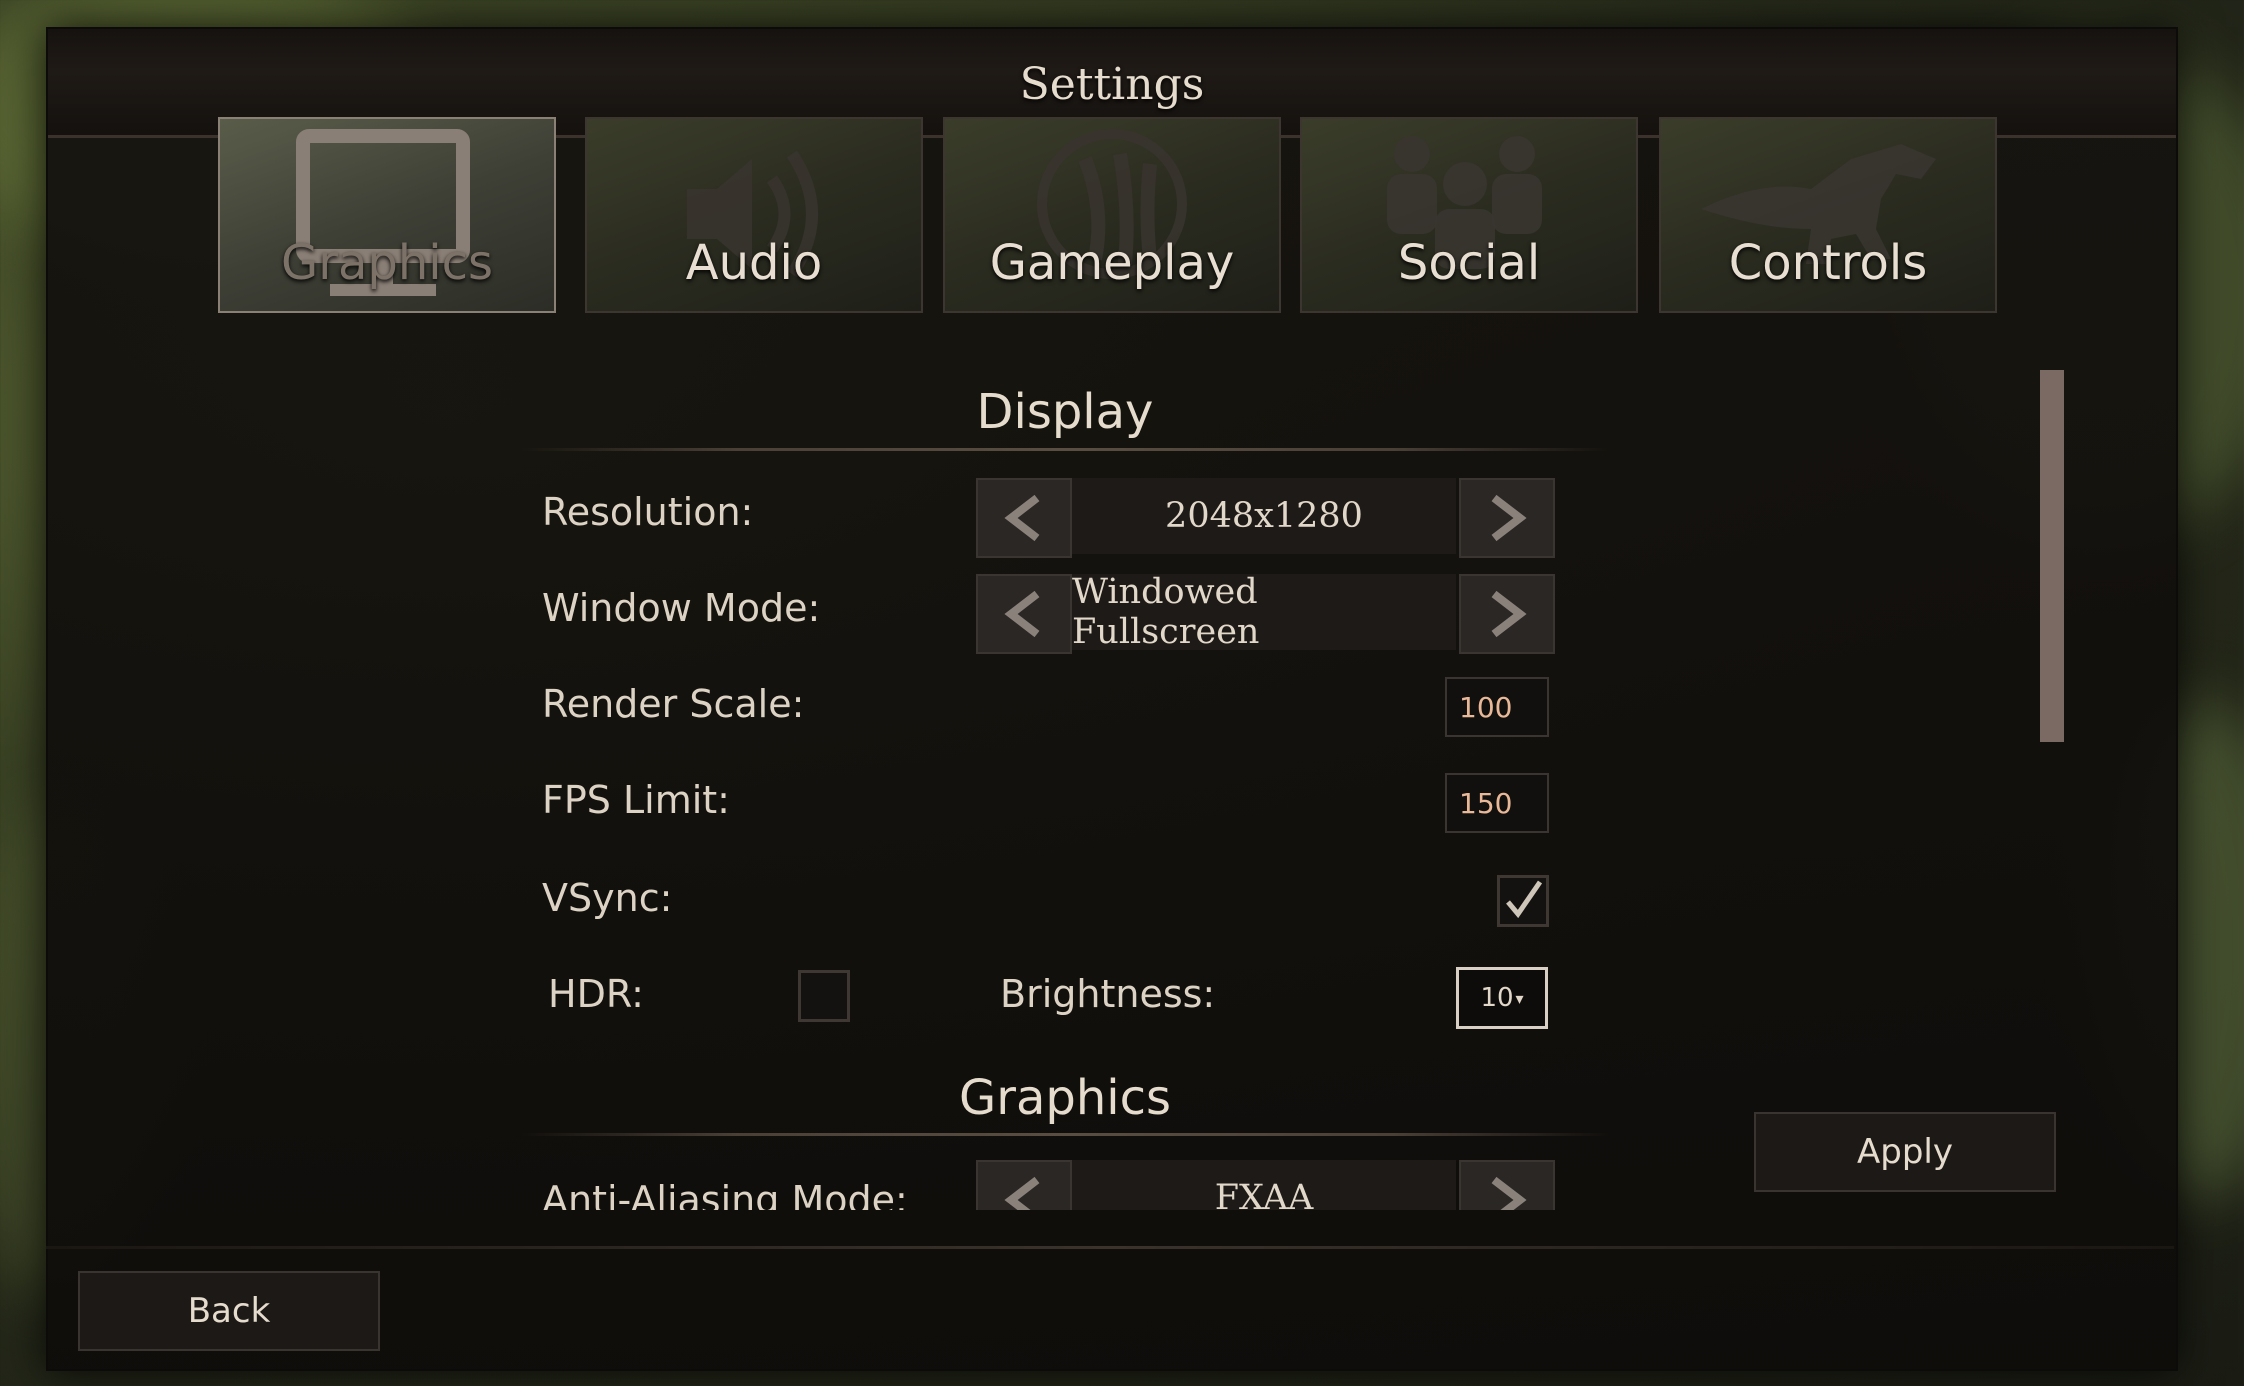 This screenshot has height=1386, width=2244. I want to click on tab-audio: Audio, so click(754, 215).